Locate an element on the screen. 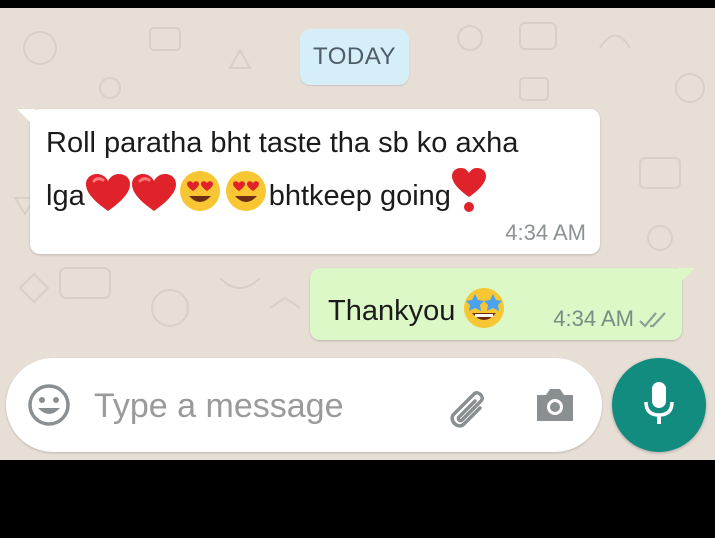  message-line-2-suffix: bhtkeep going is located at coordinates (359, 196).